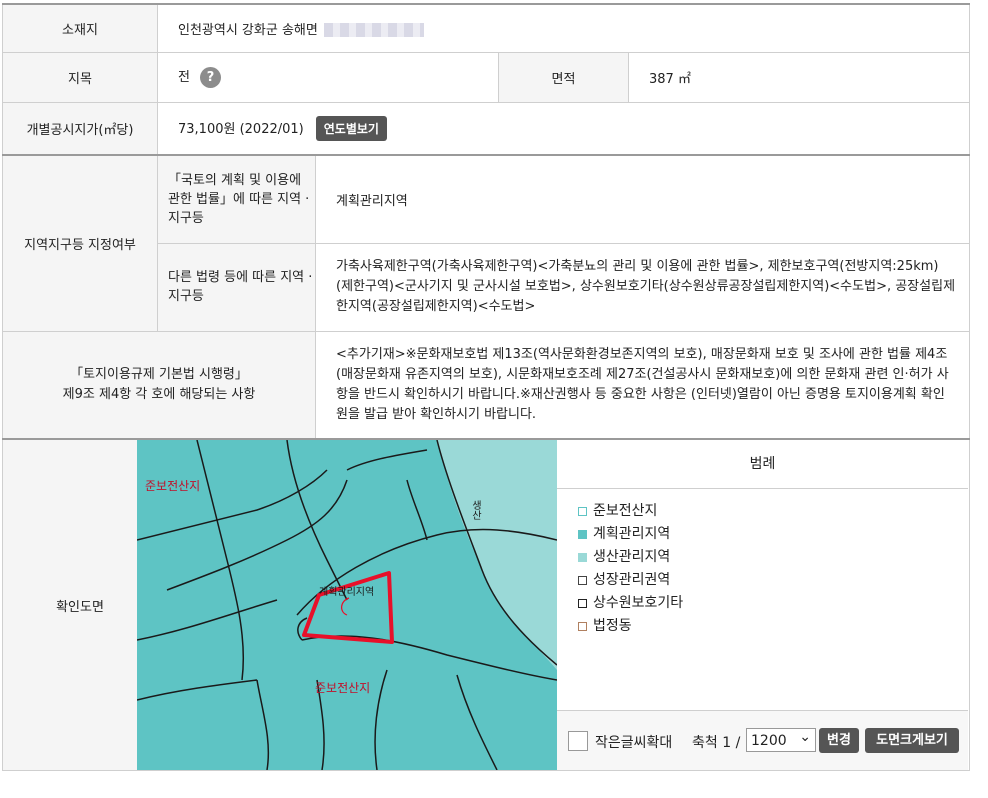  What do you see at coordinates (625, 511) in the screenshot?
I see `legend-item-label: 준보전산지` at bounding box center [625, 511].